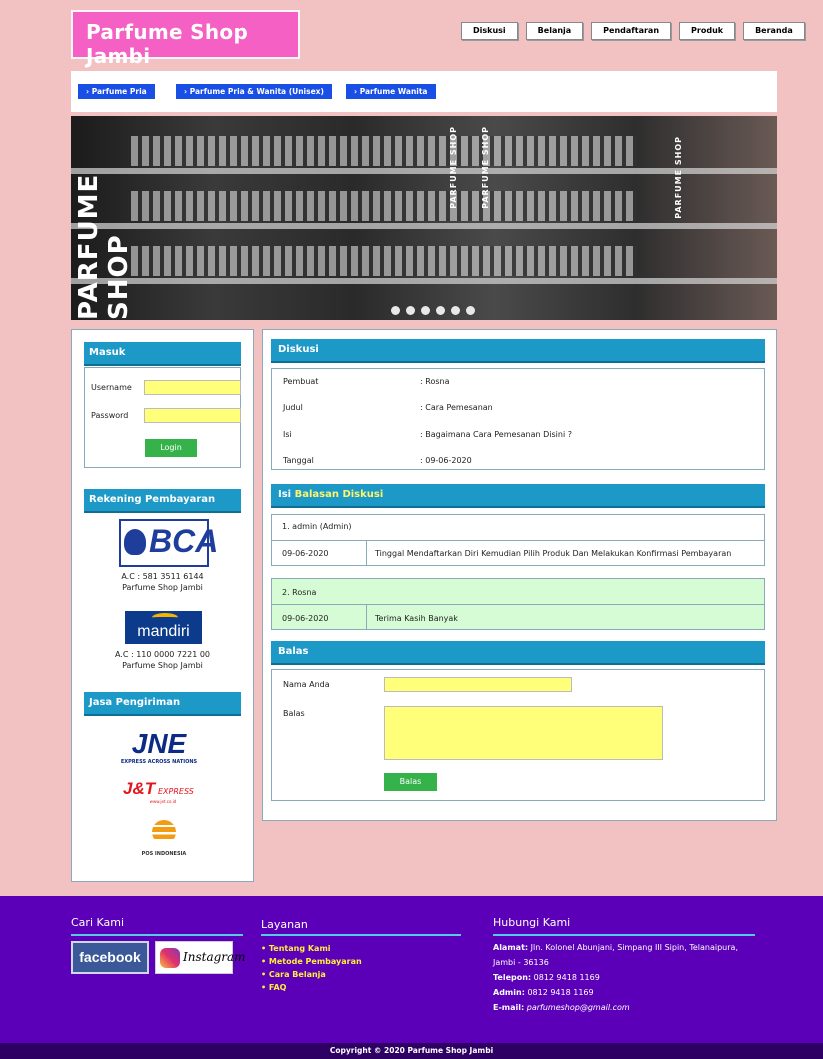  Describe the element at coordinates (296, 948) in the screenshot. I see `link-tentang-kami: • Tentang Kami` at that location.